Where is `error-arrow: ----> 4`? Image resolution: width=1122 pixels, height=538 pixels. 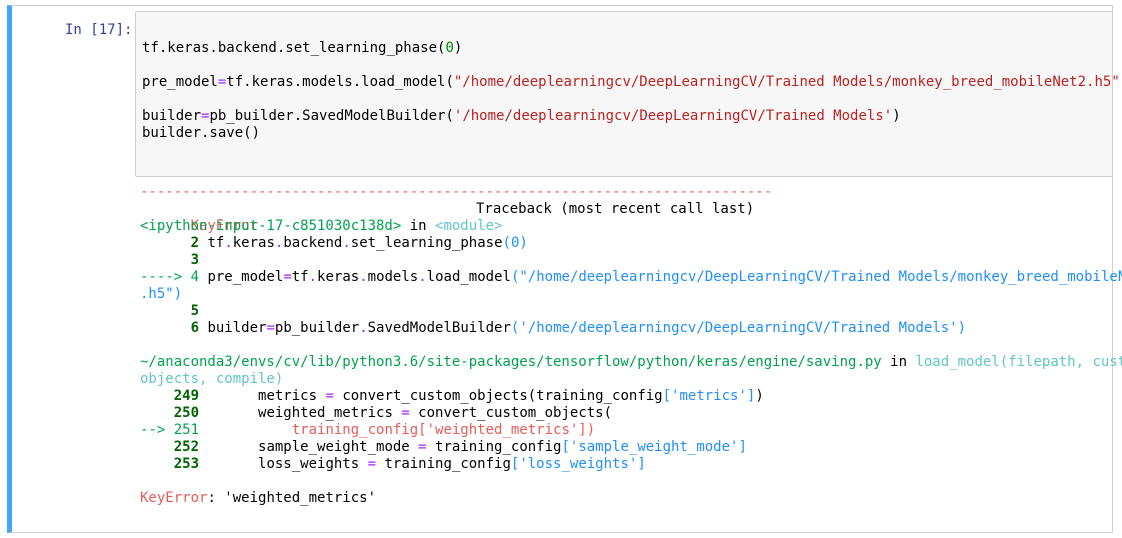 error-arrow: ----> 4 is located at coordinates (170, 277).